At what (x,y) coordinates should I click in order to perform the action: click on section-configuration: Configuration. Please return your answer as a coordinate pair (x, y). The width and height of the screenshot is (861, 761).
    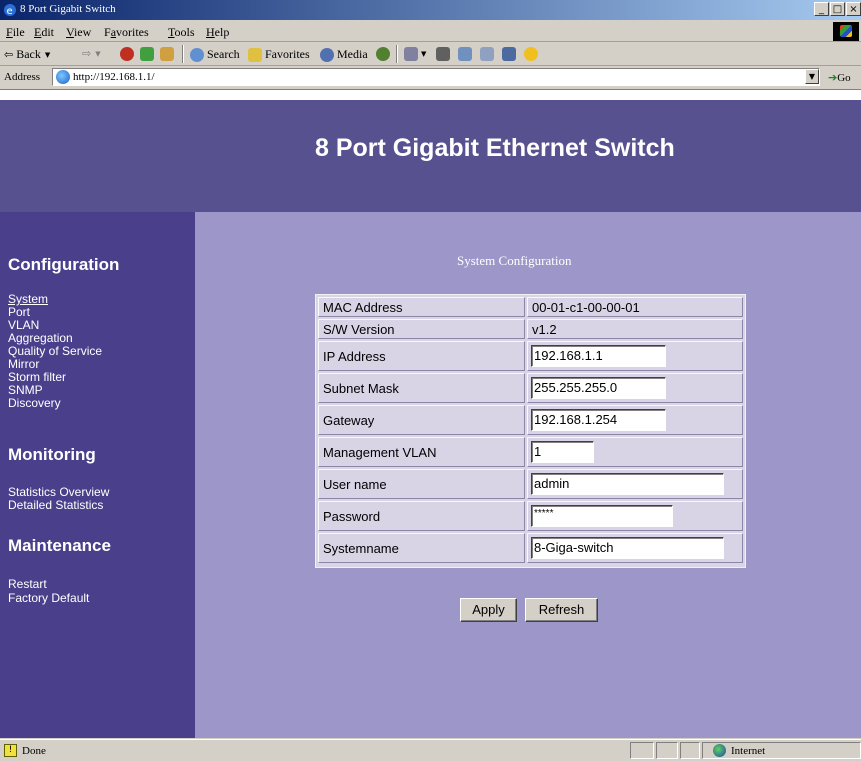
    Looking at the image, I should click on (64, 264).